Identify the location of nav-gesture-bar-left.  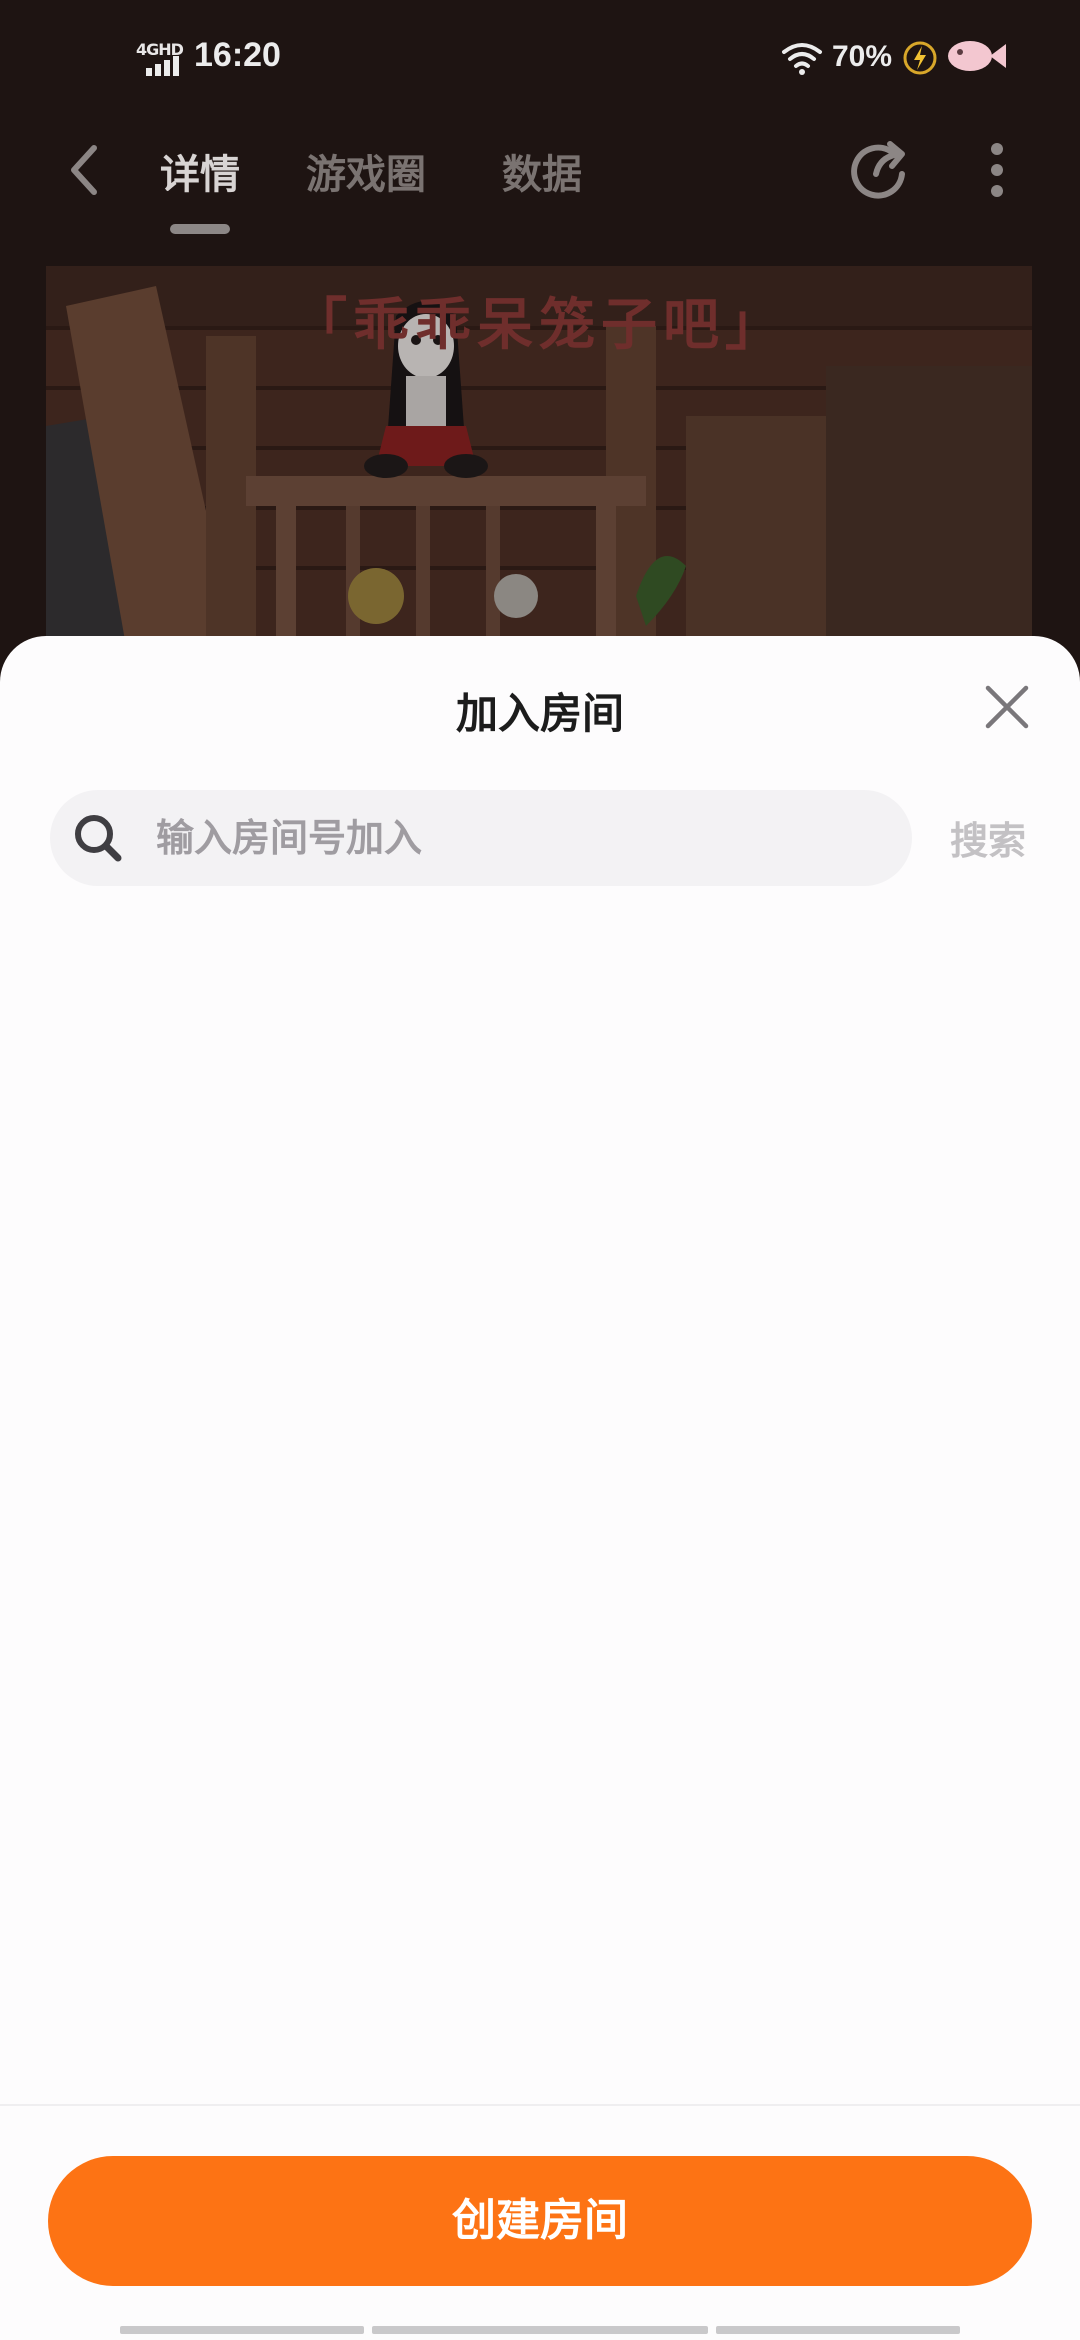
(242, 2330).